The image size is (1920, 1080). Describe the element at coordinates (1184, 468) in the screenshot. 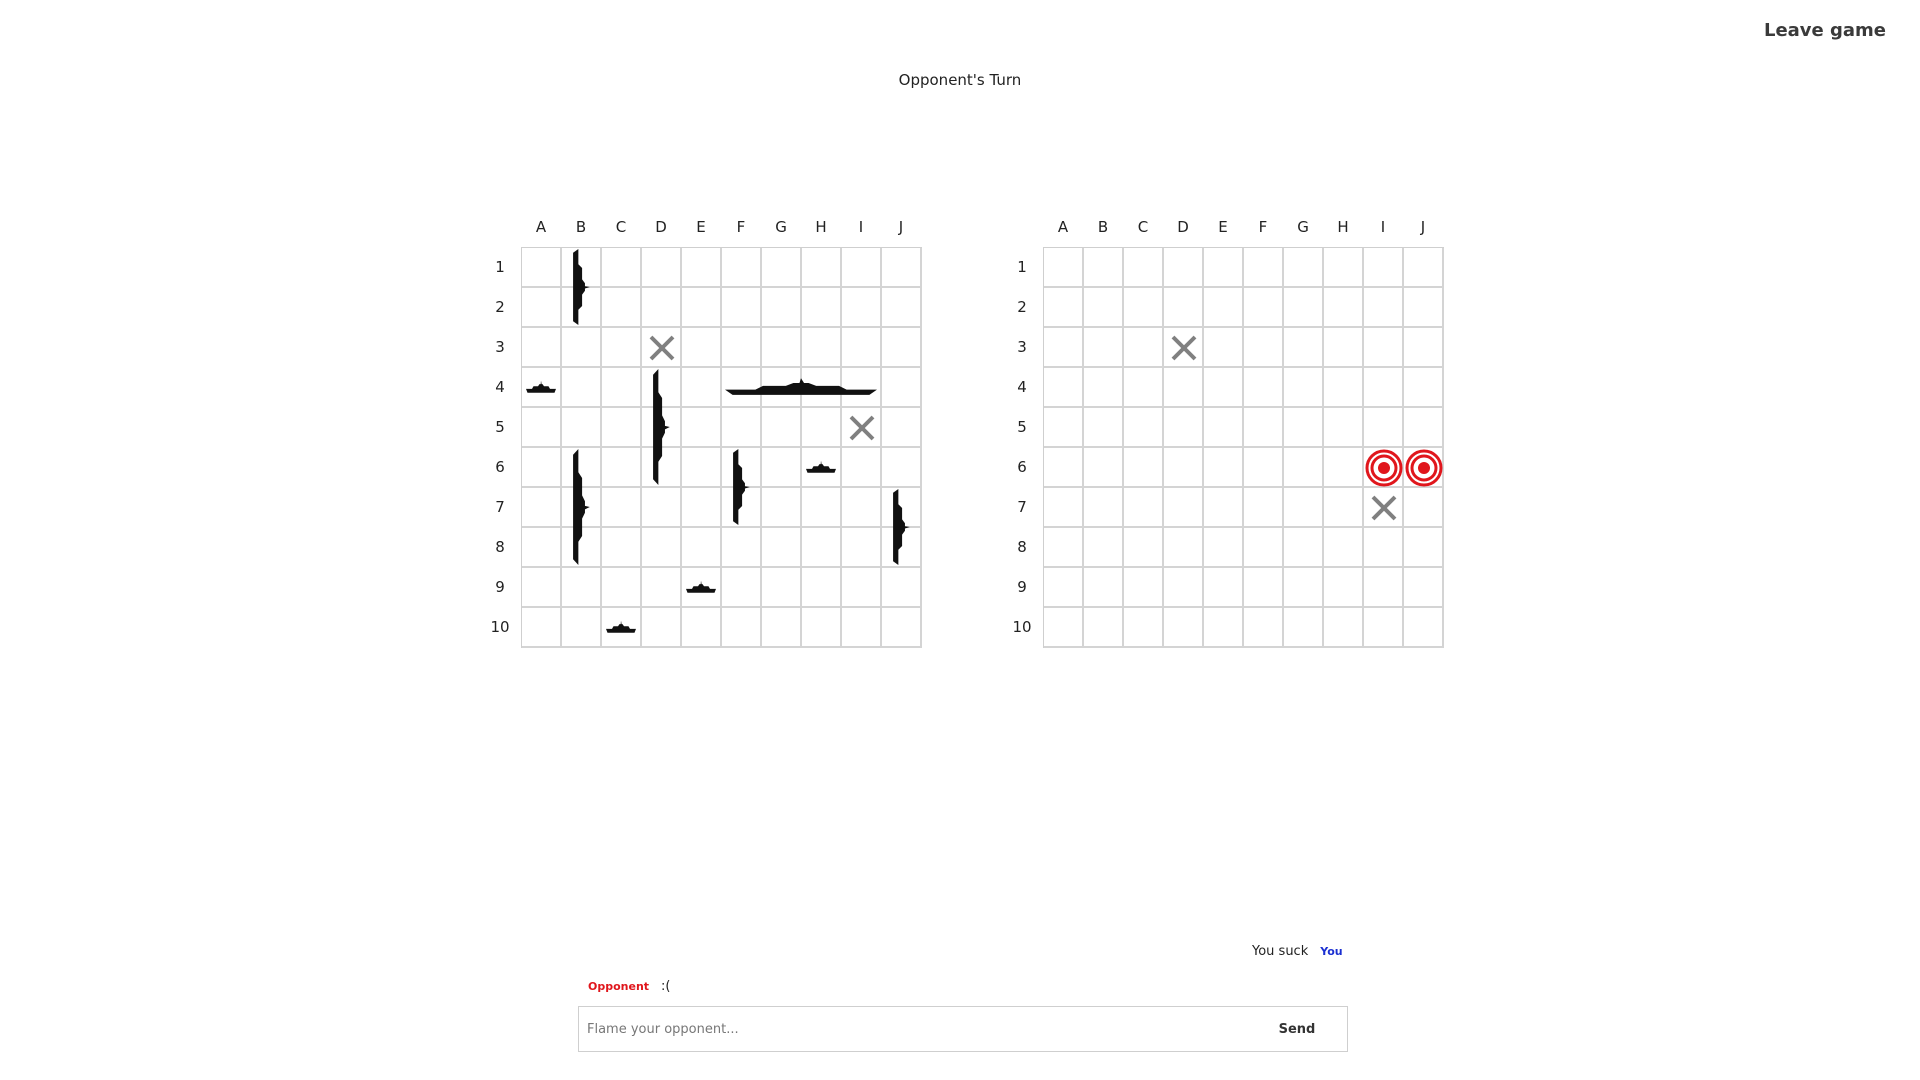

I see `opponent-cell-d6` at that location.